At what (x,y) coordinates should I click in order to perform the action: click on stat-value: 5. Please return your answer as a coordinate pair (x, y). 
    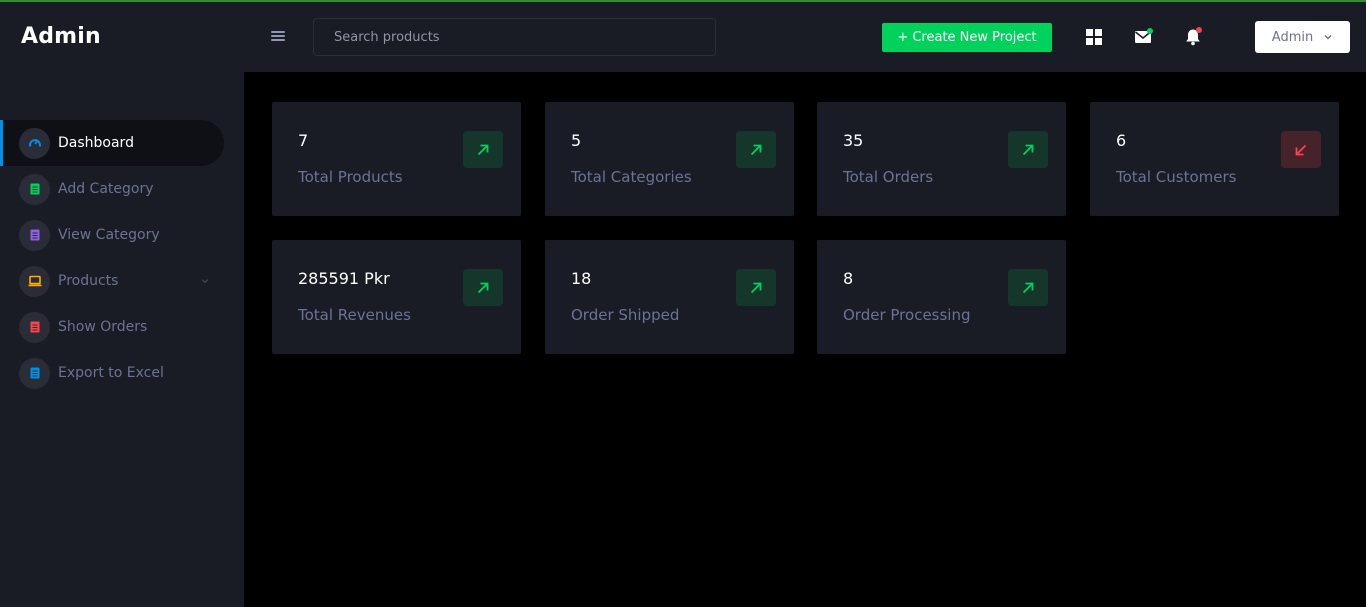
    Looking at the image, I should click on (576, 140).